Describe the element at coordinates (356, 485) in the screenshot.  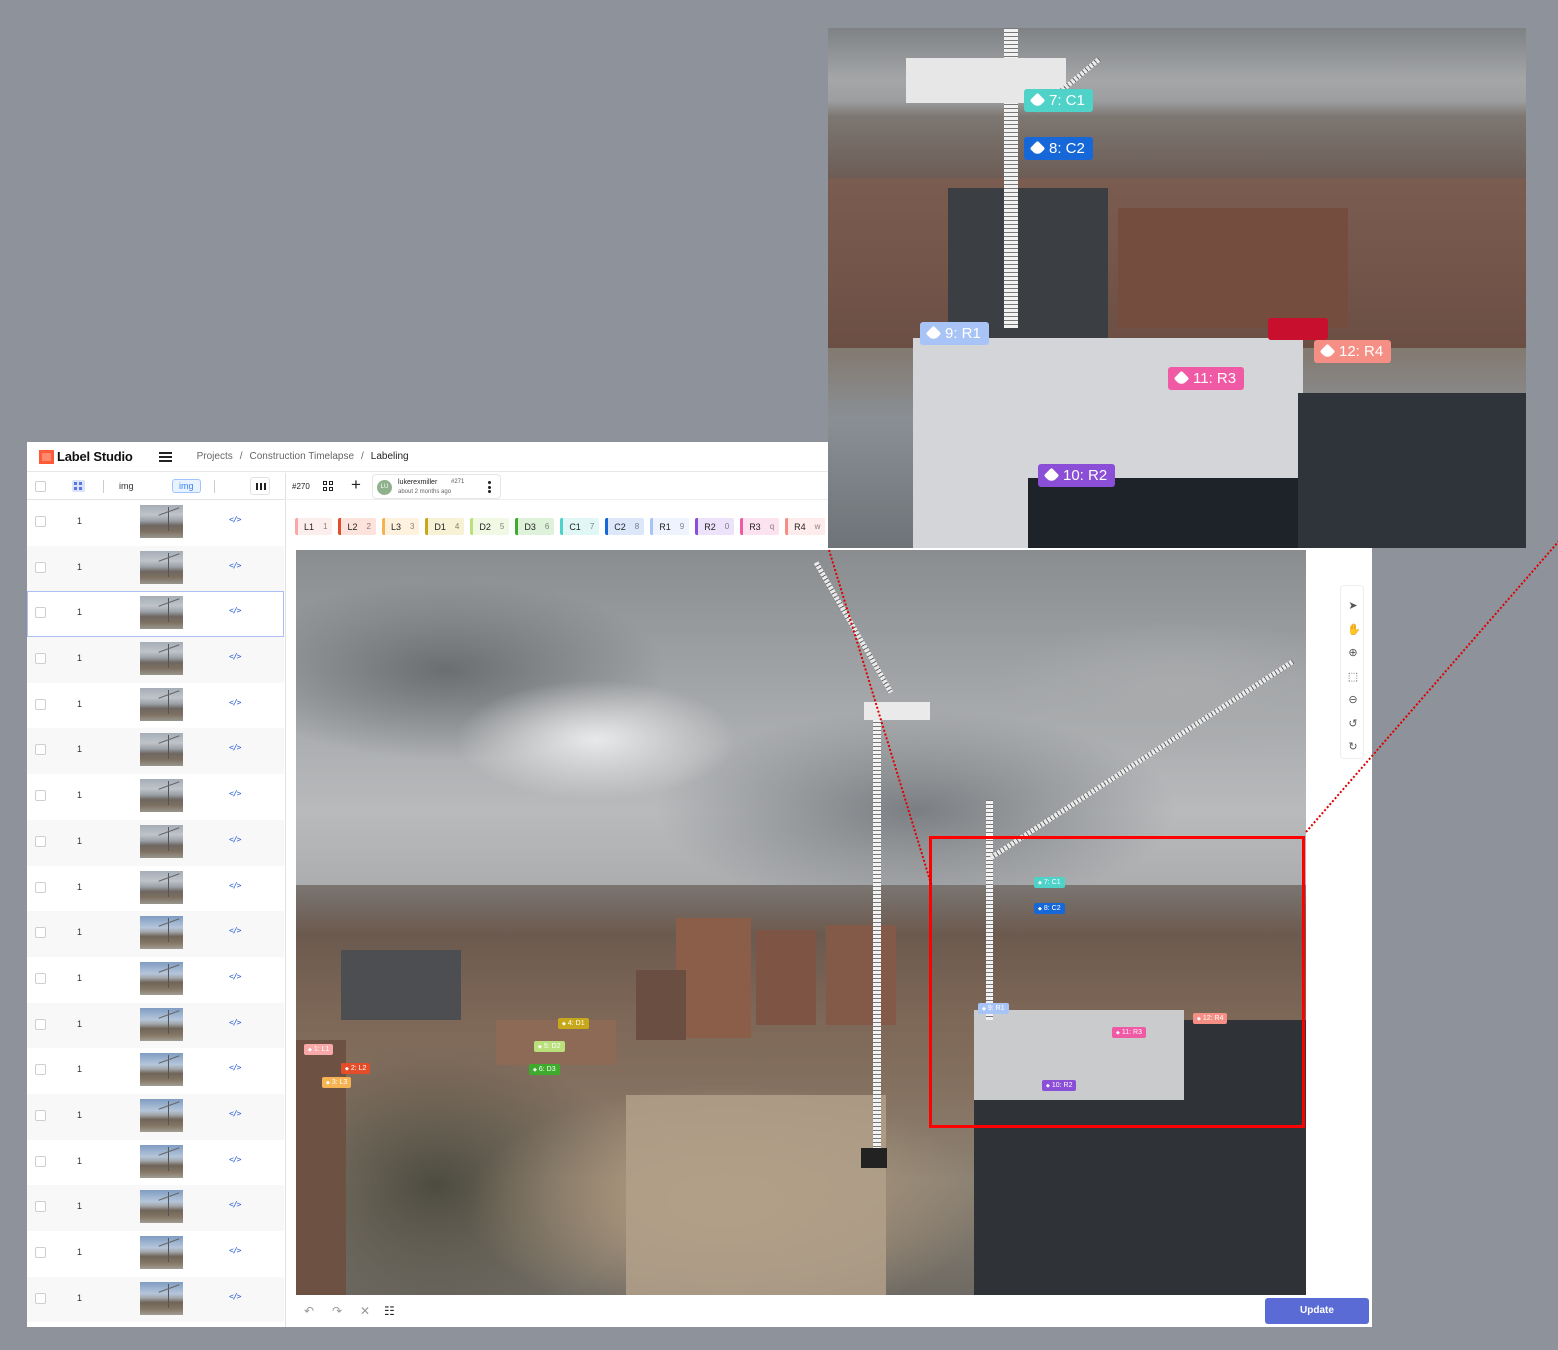
I see `add-annotation-icon: +` at that location.